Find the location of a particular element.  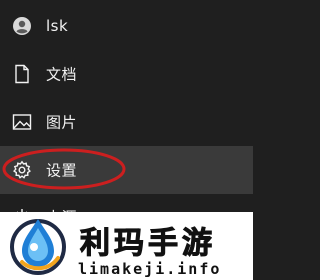

watermark-url: limakeji.info is located at coordinates (150, 269).